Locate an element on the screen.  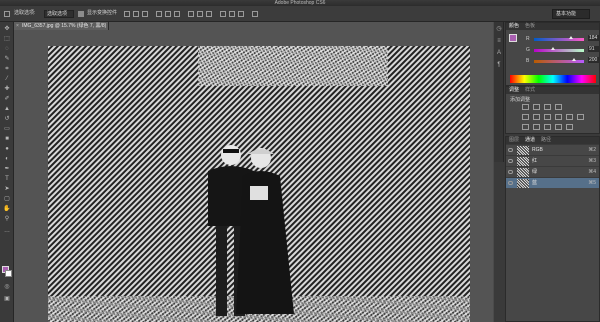
lasso-tool-icon: ◌ is located at coordinates (7, 49).